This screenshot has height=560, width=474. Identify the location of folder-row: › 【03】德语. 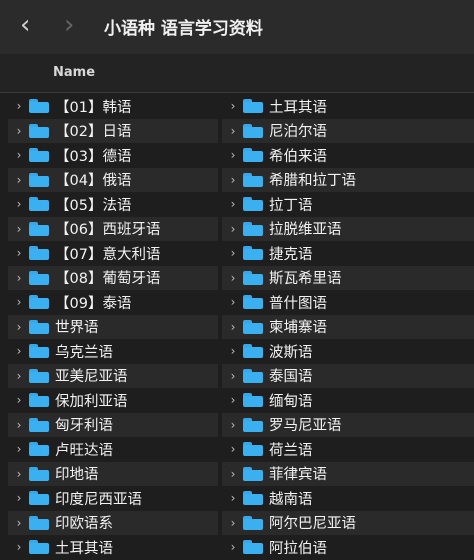
(113, 155).